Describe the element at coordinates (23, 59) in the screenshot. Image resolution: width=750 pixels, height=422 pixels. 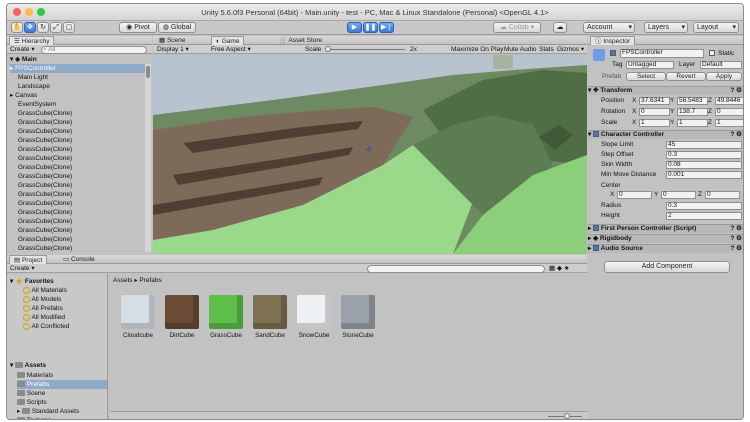
I see `scene-root: ▾ ◈ Main` at that location.